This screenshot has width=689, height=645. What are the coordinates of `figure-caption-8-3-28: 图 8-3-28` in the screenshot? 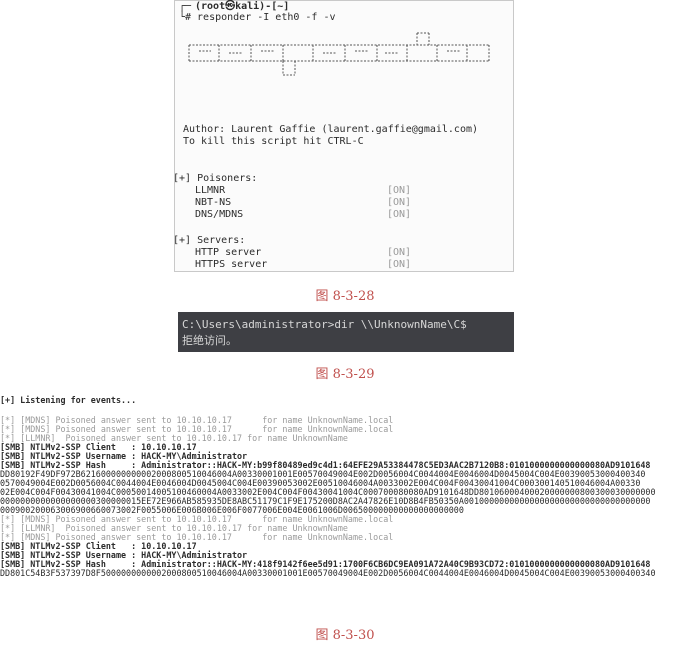 It's located at (345, 296).